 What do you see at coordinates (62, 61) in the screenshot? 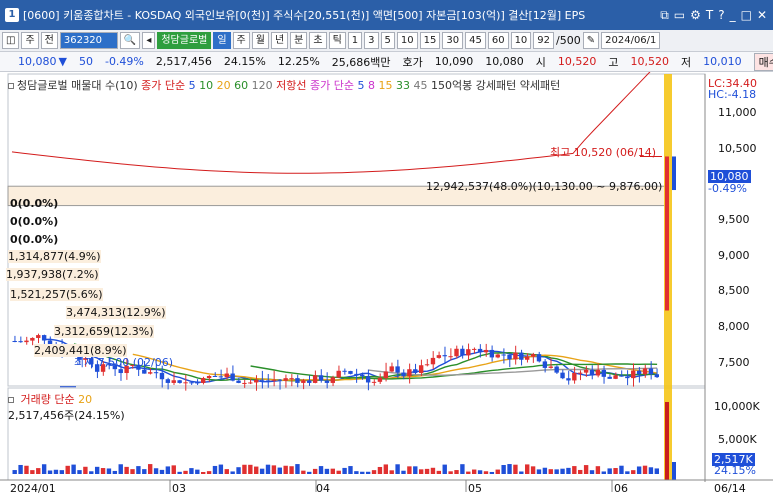
I see `down-arrow-icon: ▼` at bounding box center [62, 61].